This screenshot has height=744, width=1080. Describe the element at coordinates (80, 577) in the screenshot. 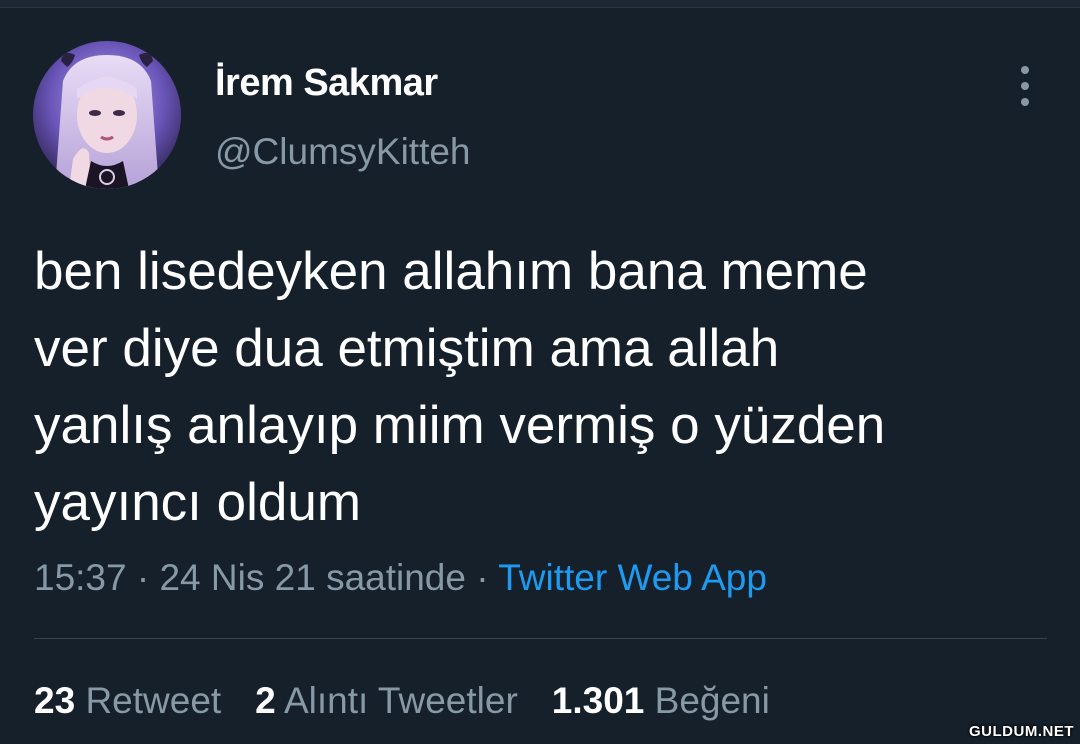

I see `tweet-time: 15:37` at that location.